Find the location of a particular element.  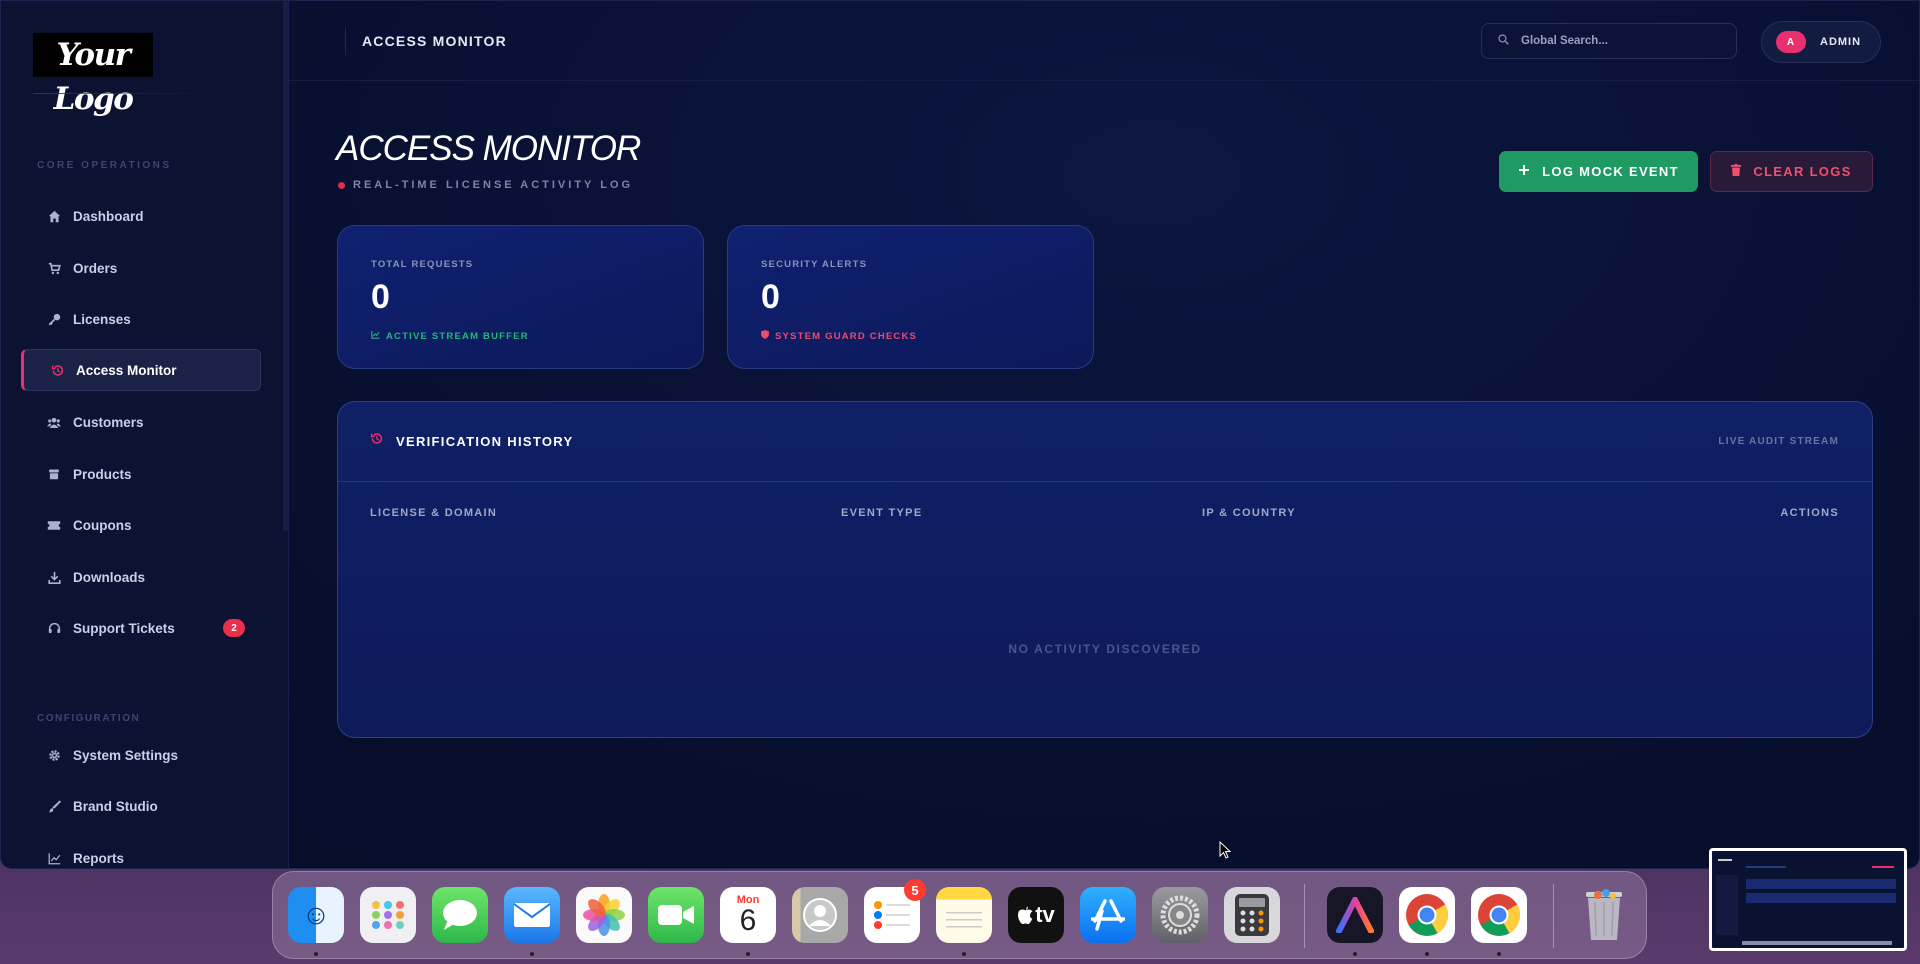

calculator-icon is located at coordinates (1252, 915).